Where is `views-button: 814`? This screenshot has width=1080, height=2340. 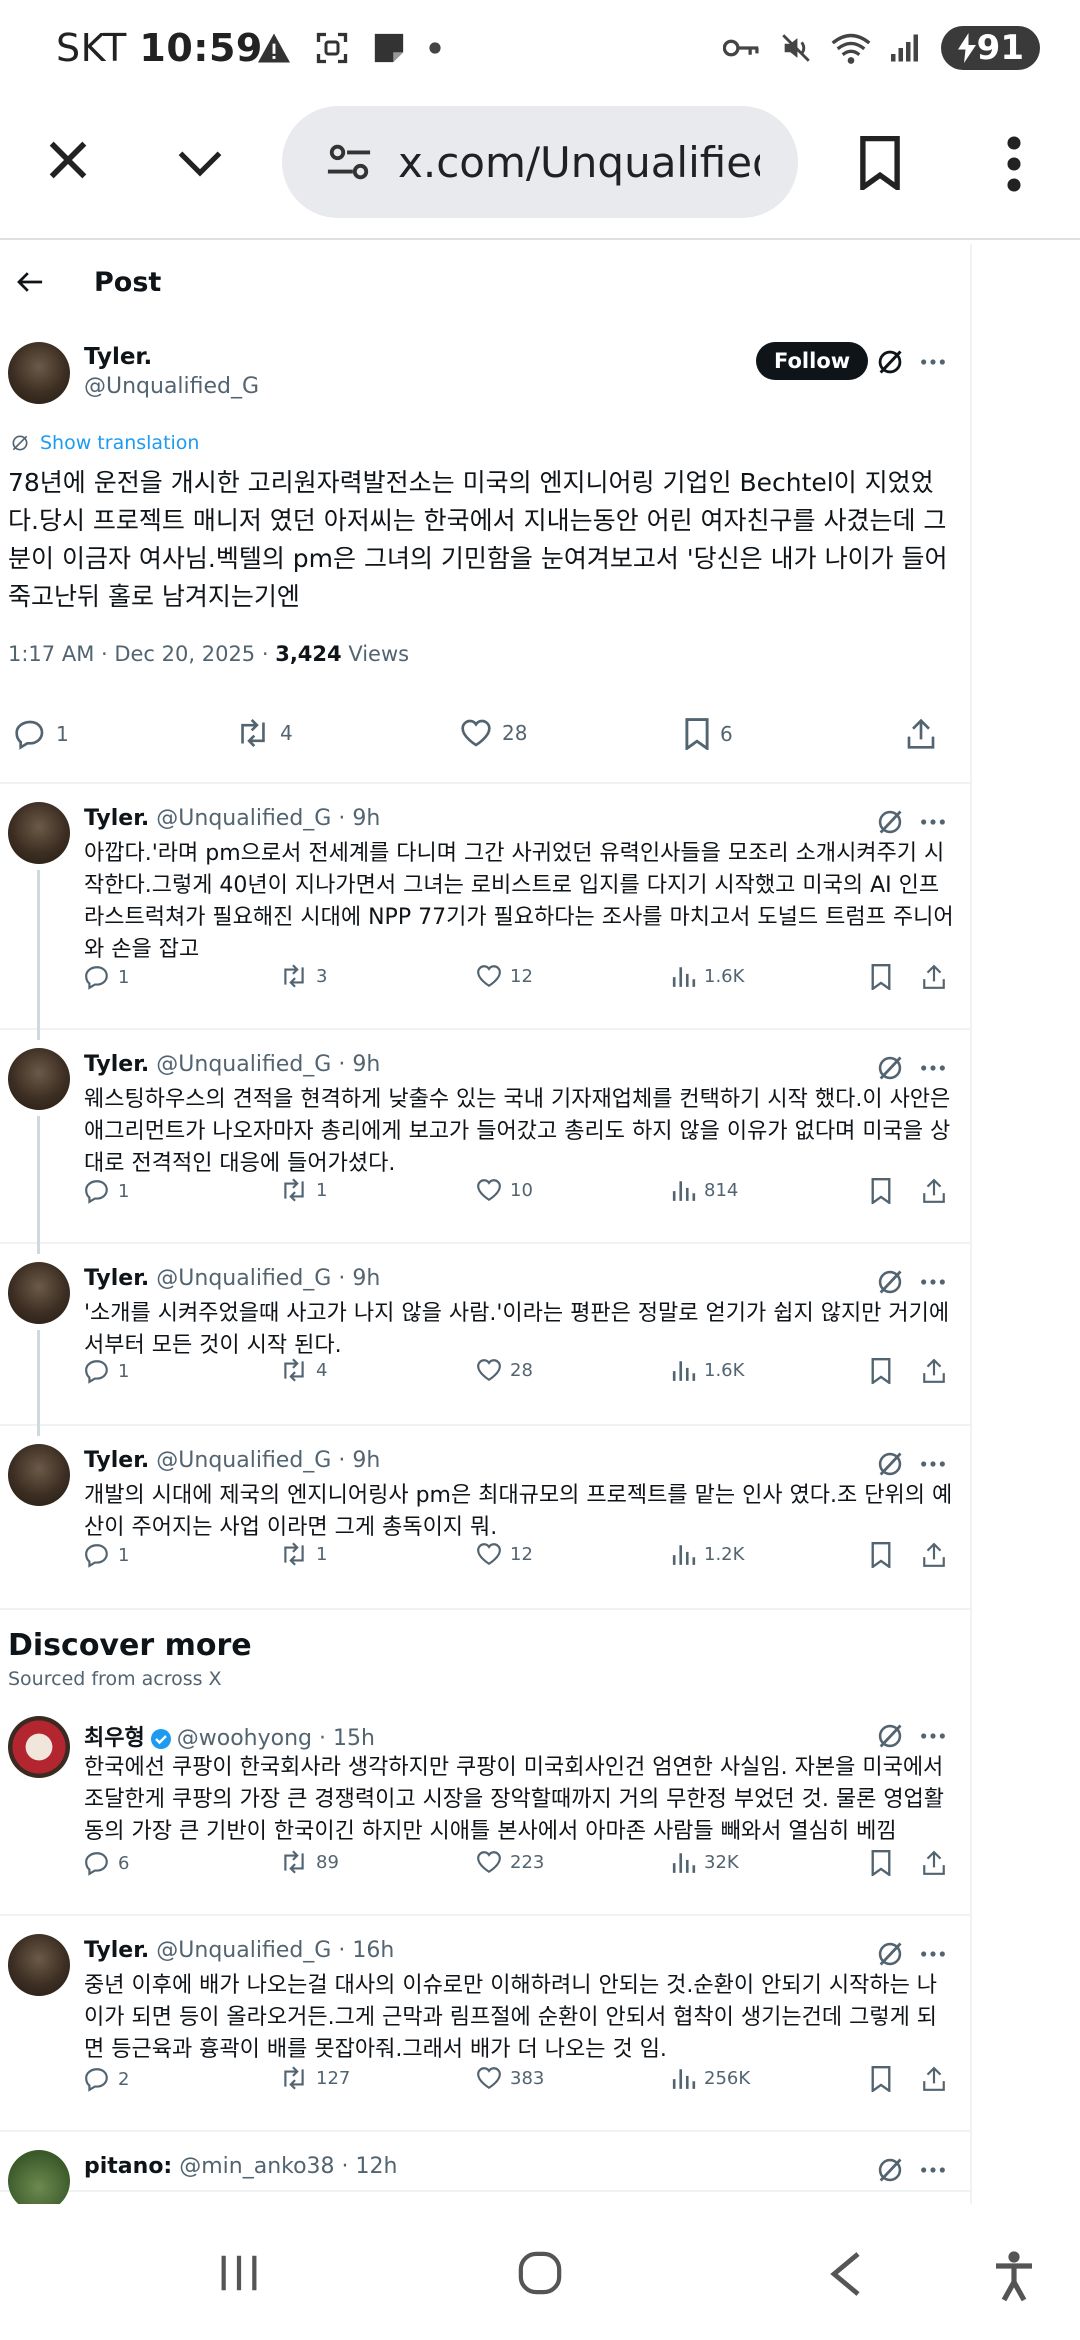
views-button: 814 is located at coordinates (705, 1190).